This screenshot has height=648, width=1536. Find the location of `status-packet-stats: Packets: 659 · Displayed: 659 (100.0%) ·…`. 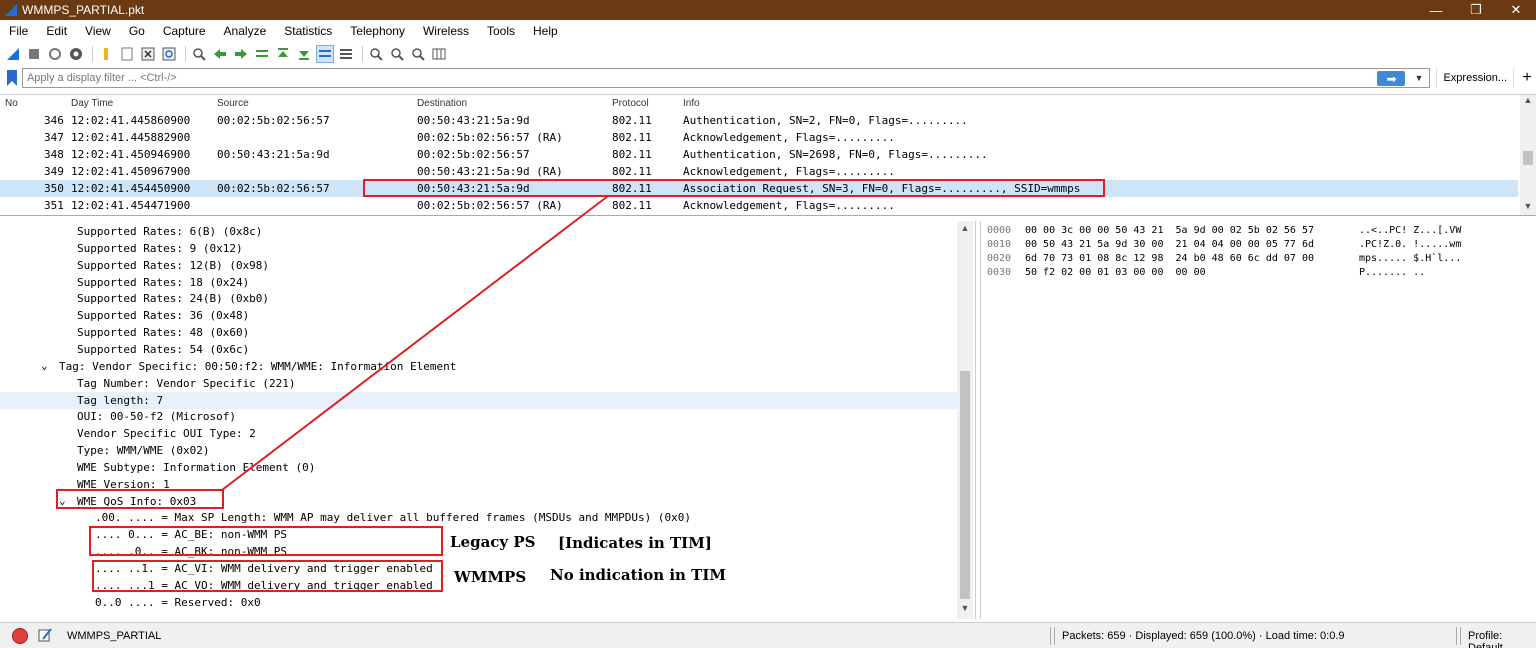

status-packet-stats: Packets: 659 · Displayed: 659 (100.0%) ·… is located at coordinates (1203, 636).